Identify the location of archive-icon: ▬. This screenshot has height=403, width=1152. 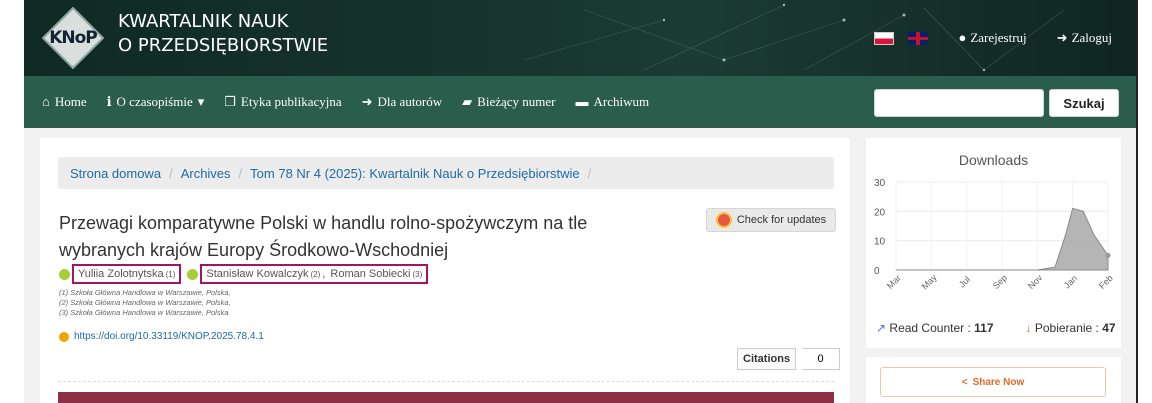
(582, 101).